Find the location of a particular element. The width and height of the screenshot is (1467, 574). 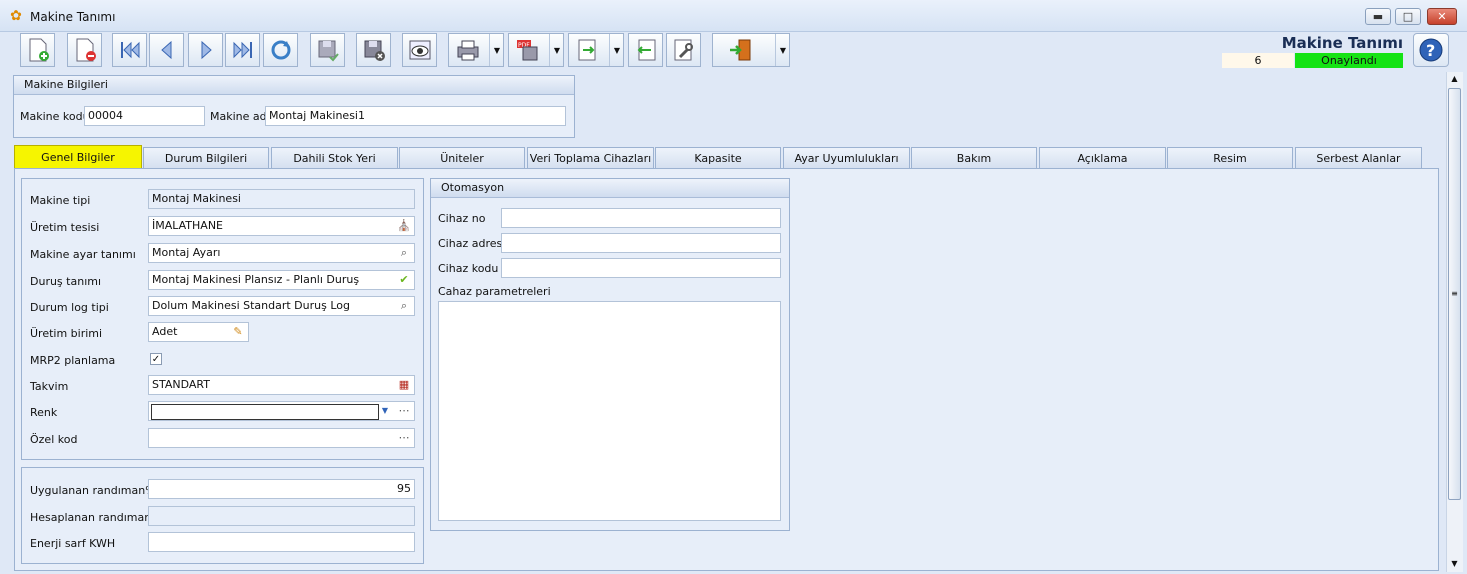

tools-button is located at coordinates (683, 50).